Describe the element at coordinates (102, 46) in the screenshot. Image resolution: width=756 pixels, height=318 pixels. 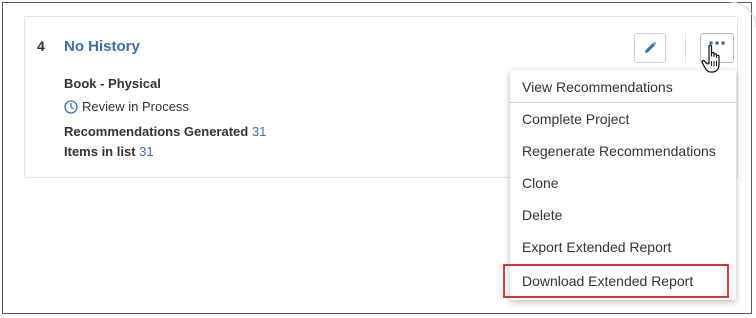
I see `record-title-link: No History` at that location.